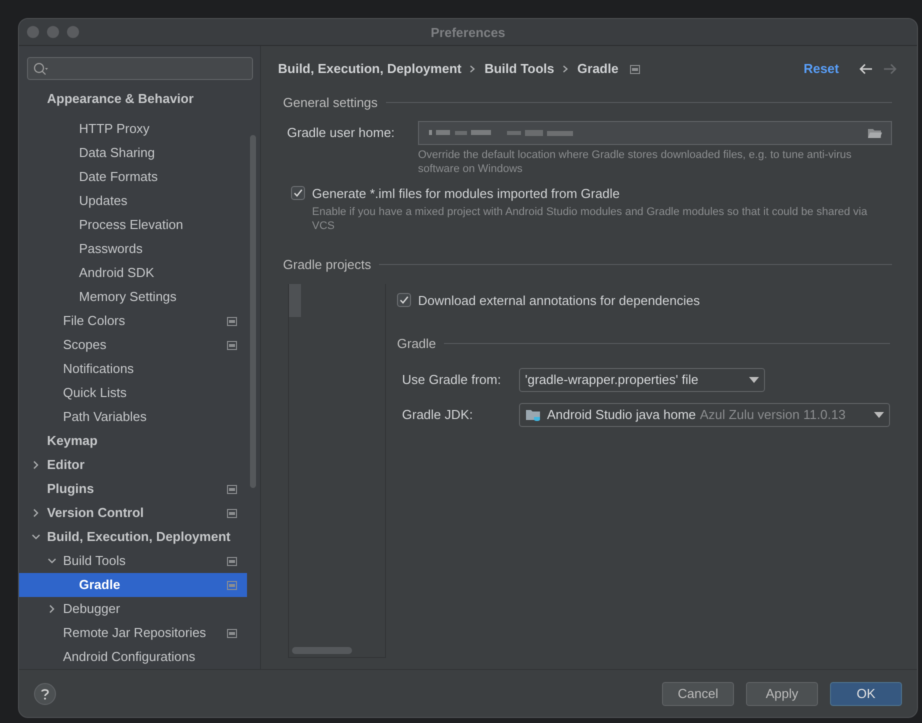 The width and height of the screenshot is (922, 723). I want to click on sidebar-item: Notifications, so click(133, 369).